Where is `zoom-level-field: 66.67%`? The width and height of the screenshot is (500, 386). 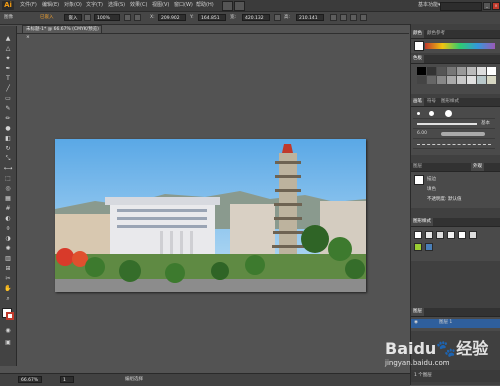
zoom-level-field: 66.67% is located at coordinates (30, 379).